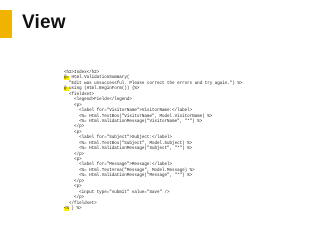  I want to click on title-accent-bar, so click(6, 24).